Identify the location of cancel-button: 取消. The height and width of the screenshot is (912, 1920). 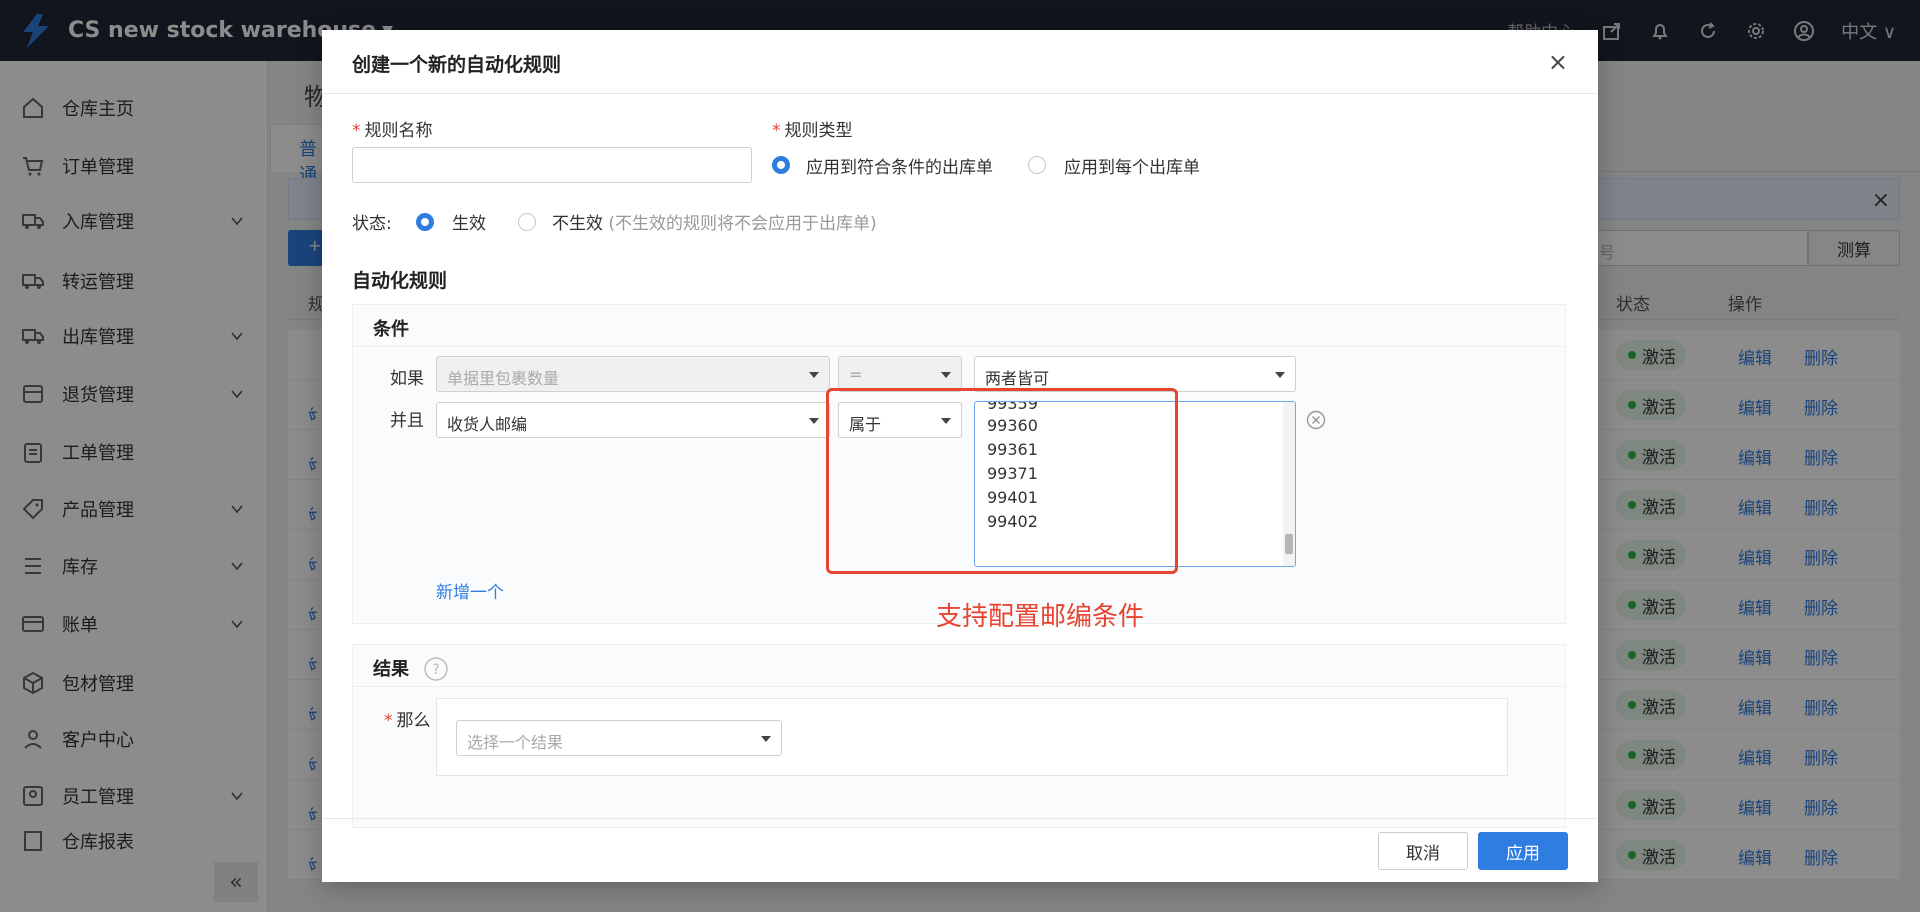
(1423, 851).